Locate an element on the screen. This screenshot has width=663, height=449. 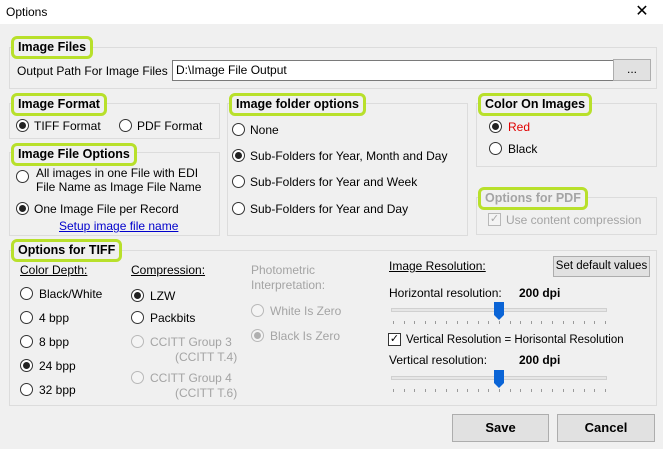
depth-8bpp-label: 8 bpp is located at coordinates (54, 342).